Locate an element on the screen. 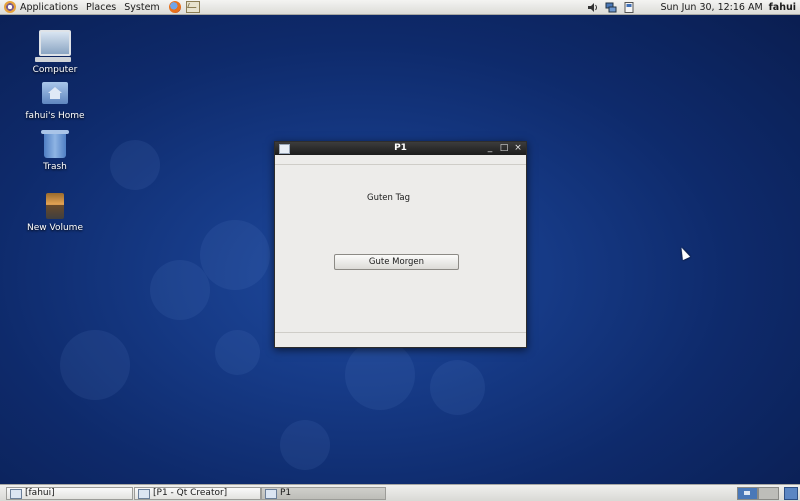  desktop-icon-label: Trash is located at coordinates (55, 167).